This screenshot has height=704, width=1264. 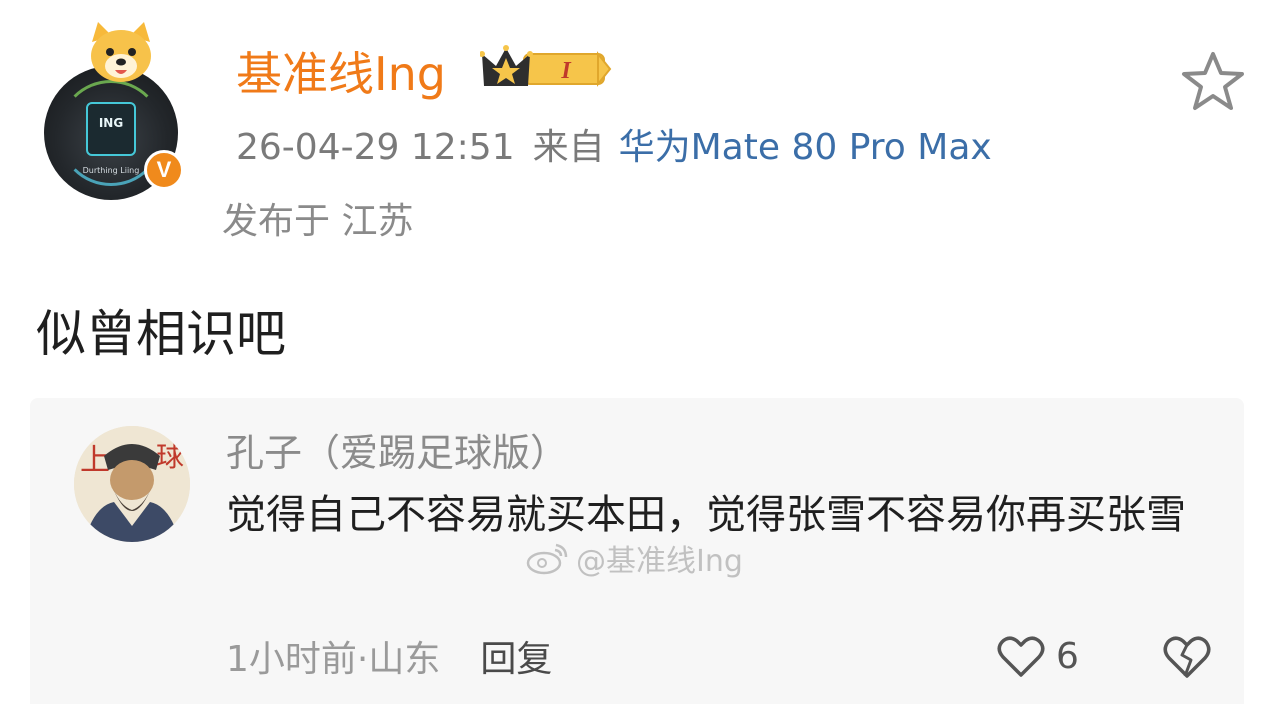 I want to click on reply-button: 回复, so click(x=516, y=659).